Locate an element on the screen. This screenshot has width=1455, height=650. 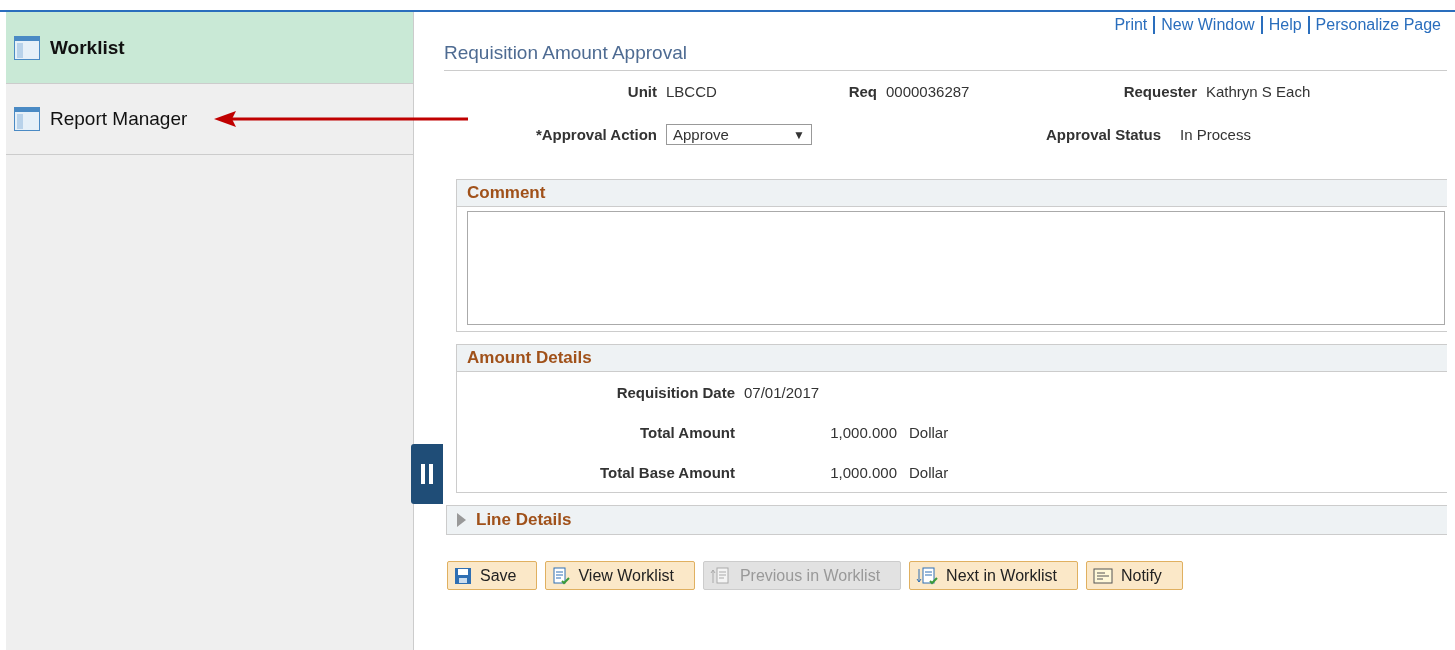
toolbar-button: Save is located at coordinates (492, 575).